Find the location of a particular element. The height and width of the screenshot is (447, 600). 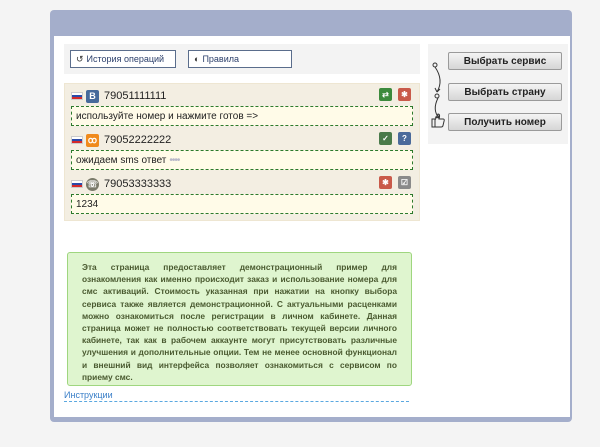

instructions-link: Инструкции is located at coordinates (236, 396).